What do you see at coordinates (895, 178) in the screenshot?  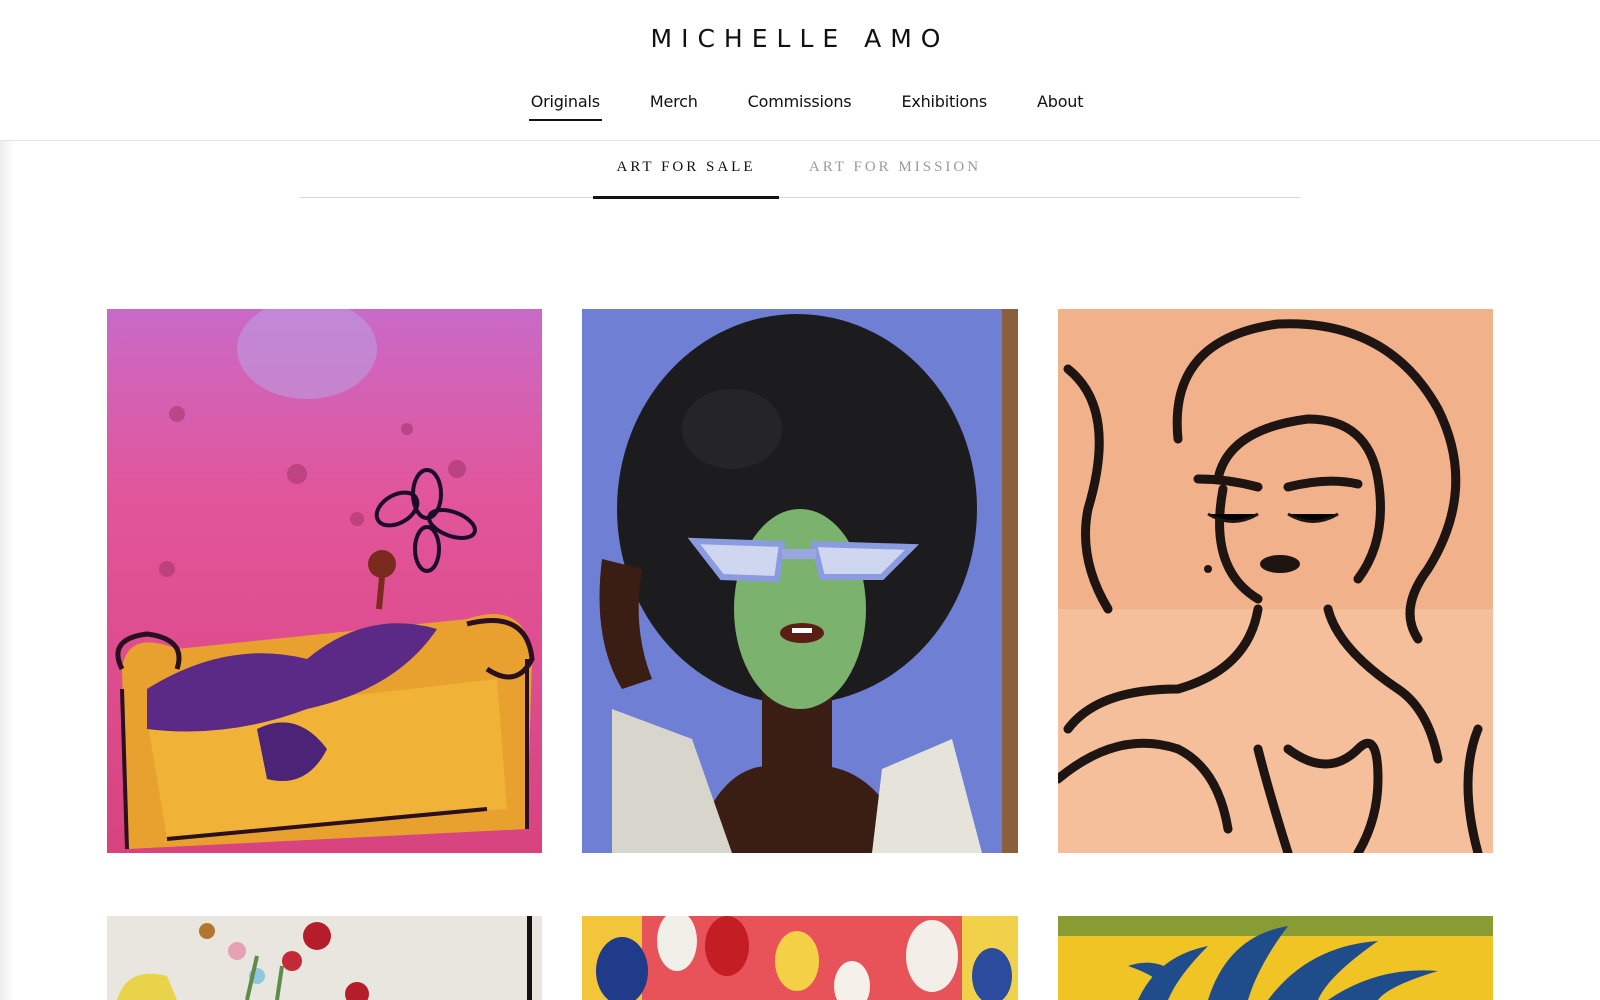 I see `tab-art-for-mission: ART FOR MISSION` at bounding box center [895, 178].